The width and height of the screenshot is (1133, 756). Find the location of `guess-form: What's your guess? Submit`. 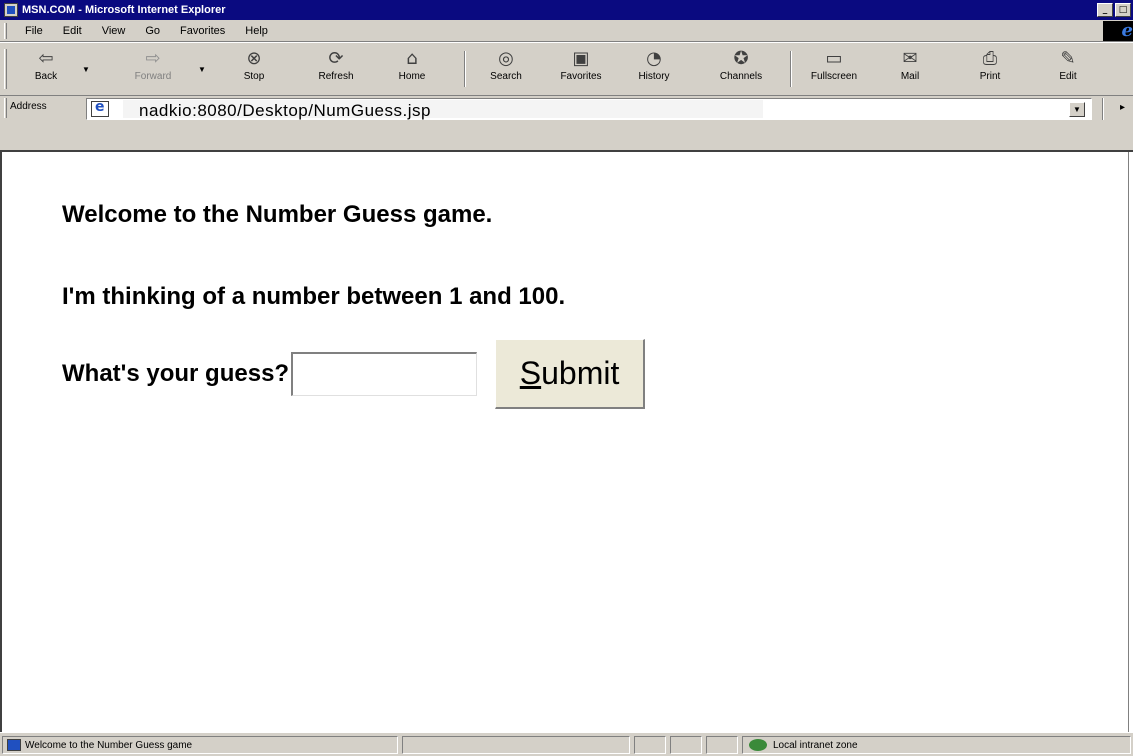

guess-form: What's your guess? Submit is located at coordinates (354, 374).